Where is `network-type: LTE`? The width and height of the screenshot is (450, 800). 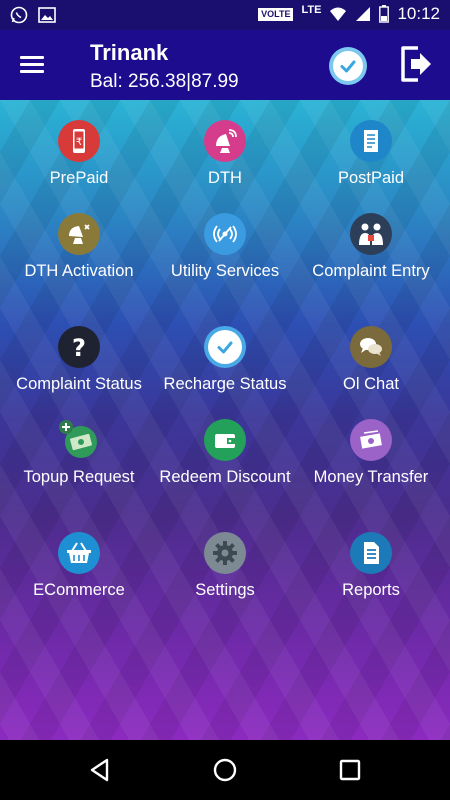 network-type: LTE is located at coordinates (311, 10).